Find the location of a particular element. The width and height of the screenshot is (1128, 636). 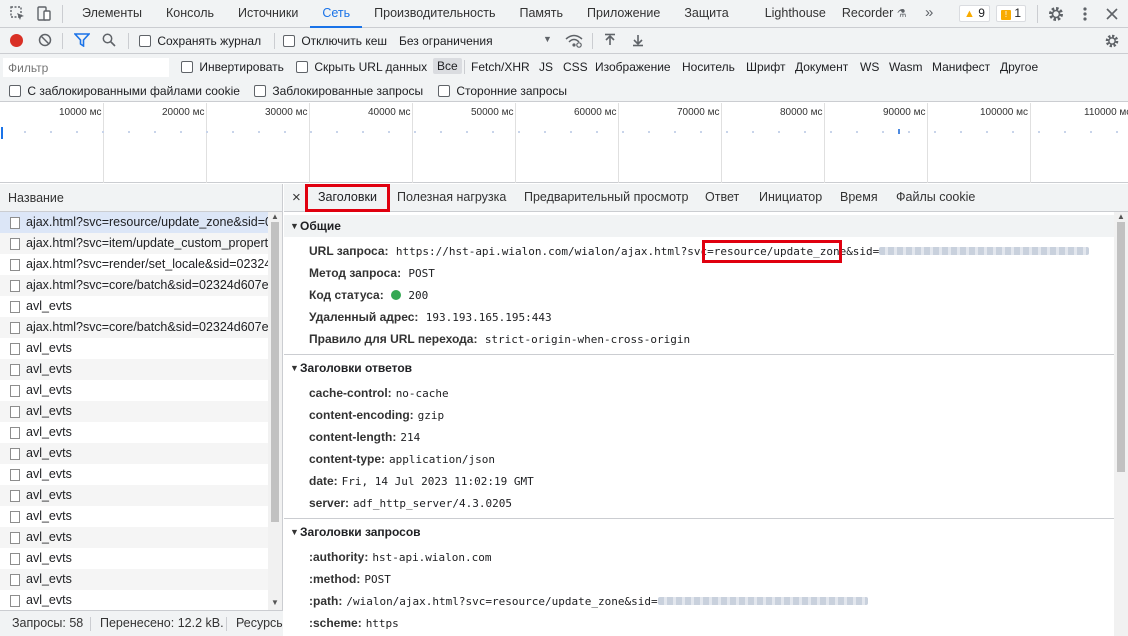

filter-input is located at coordinates (86, 67).